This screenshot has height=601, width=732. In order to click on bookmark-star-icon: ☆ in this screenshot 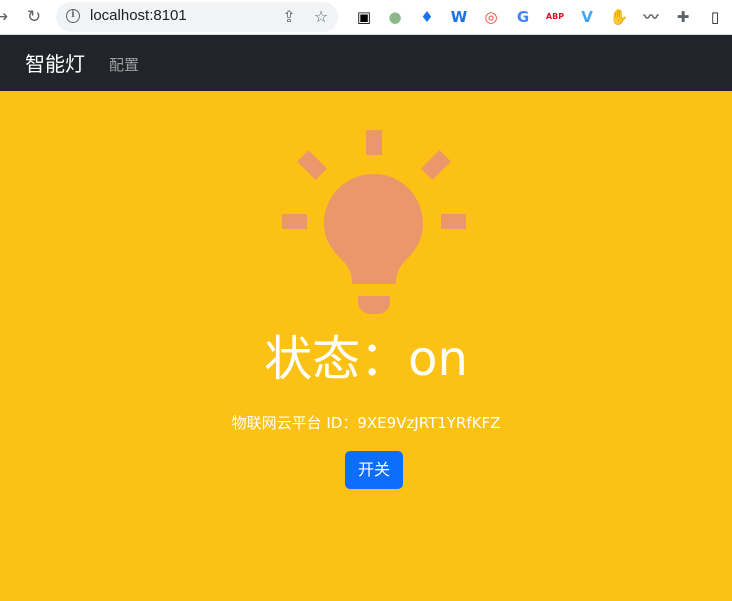, I will do `click(321, 17)`.